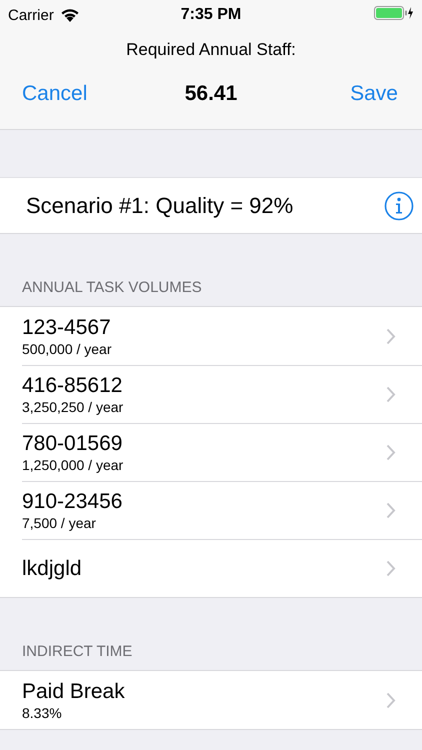  Describe the element at coordinates (160, 205) in the screenshot. I see `scenario-title: Scenario #1: Quality = 92%` at that location.